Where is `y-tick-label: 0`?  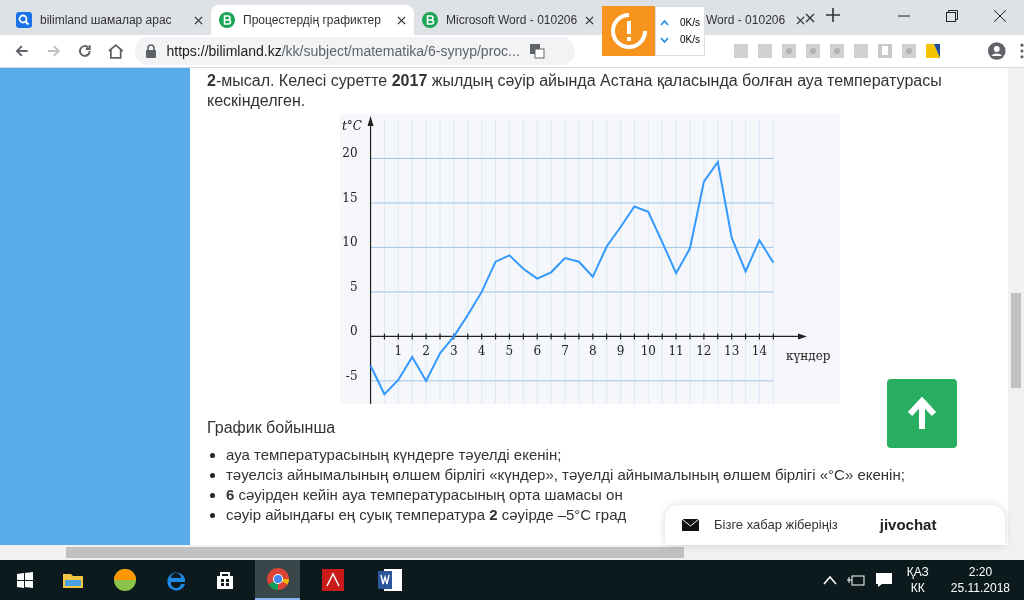
y-tick-label: 0 is located at coordinates (353, 331).